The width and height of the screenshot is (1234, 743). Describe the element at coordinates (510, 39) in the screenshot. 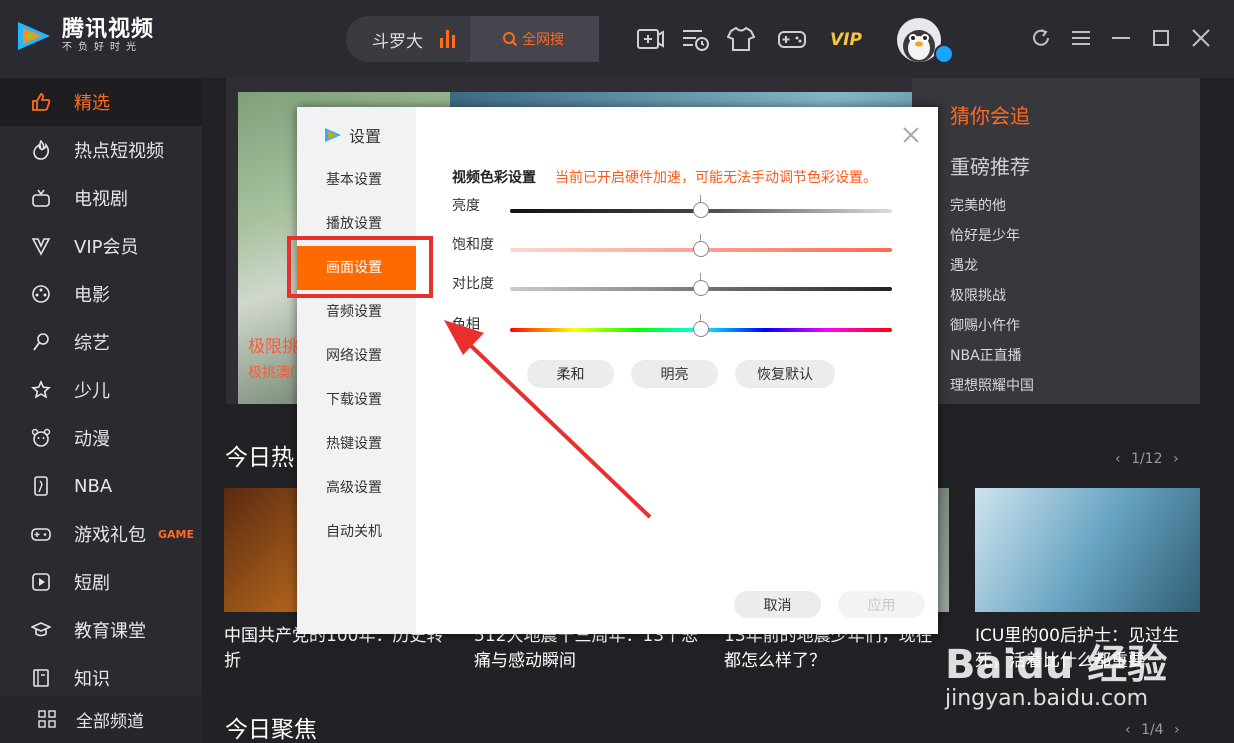

I see `search-icon` at that location.